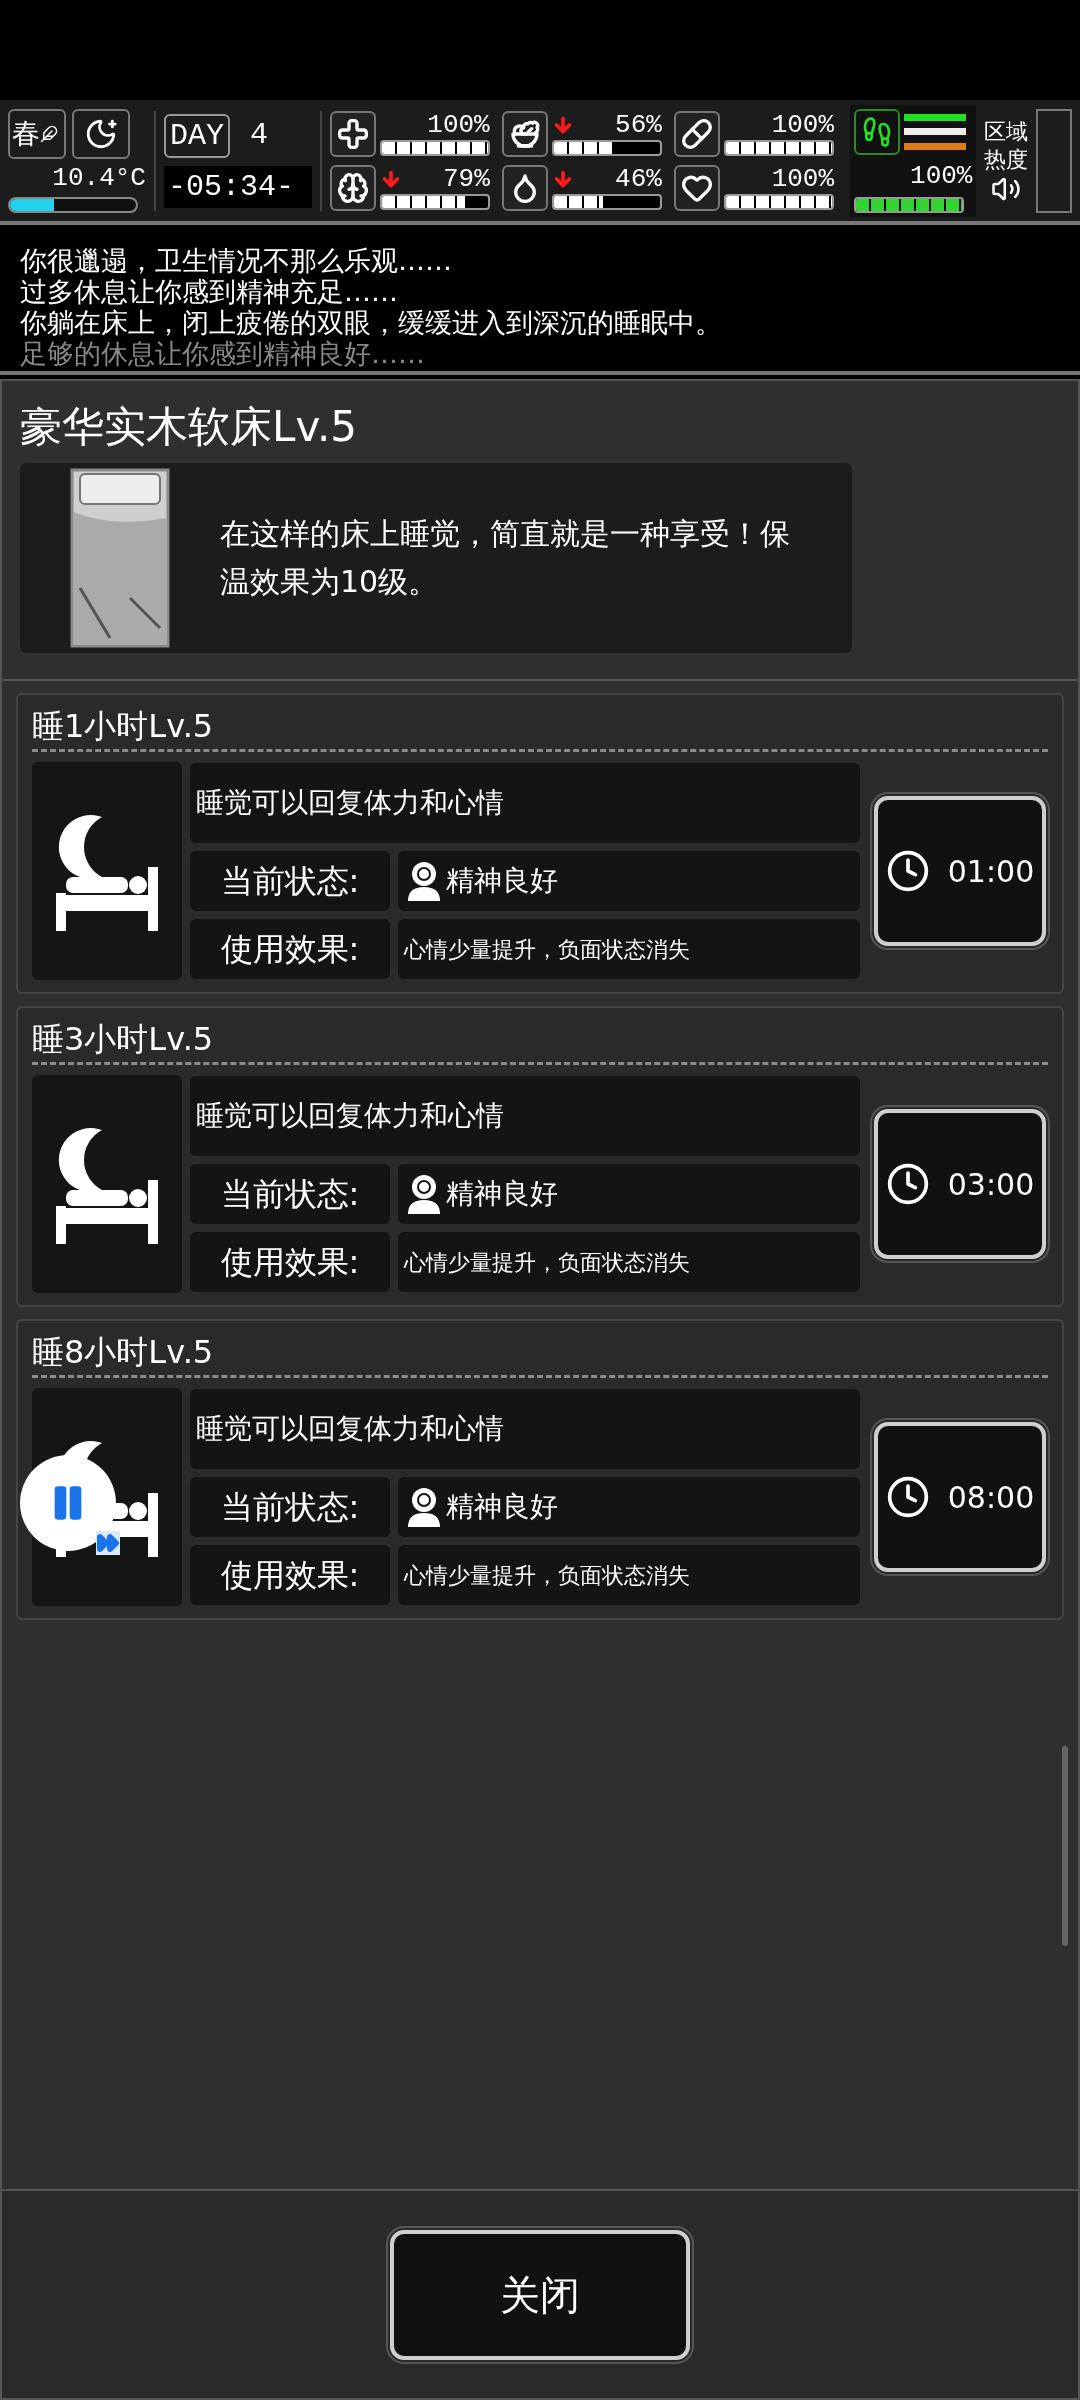 This screenshot has height=2400, width=1080. Describe the element at coordinates (505, 558) in the screenshot. I see `item-description: 在这样的床上睡觉，简直就是一种享受！保温效果为10级。` at that location.